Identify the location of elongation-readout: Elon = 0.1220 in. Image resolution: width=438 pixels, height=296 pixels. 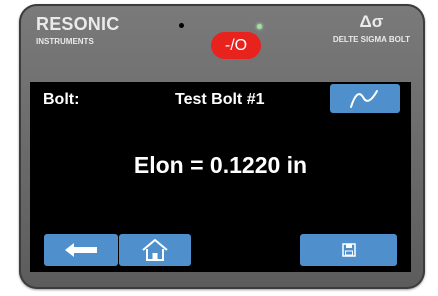
(220, 165).